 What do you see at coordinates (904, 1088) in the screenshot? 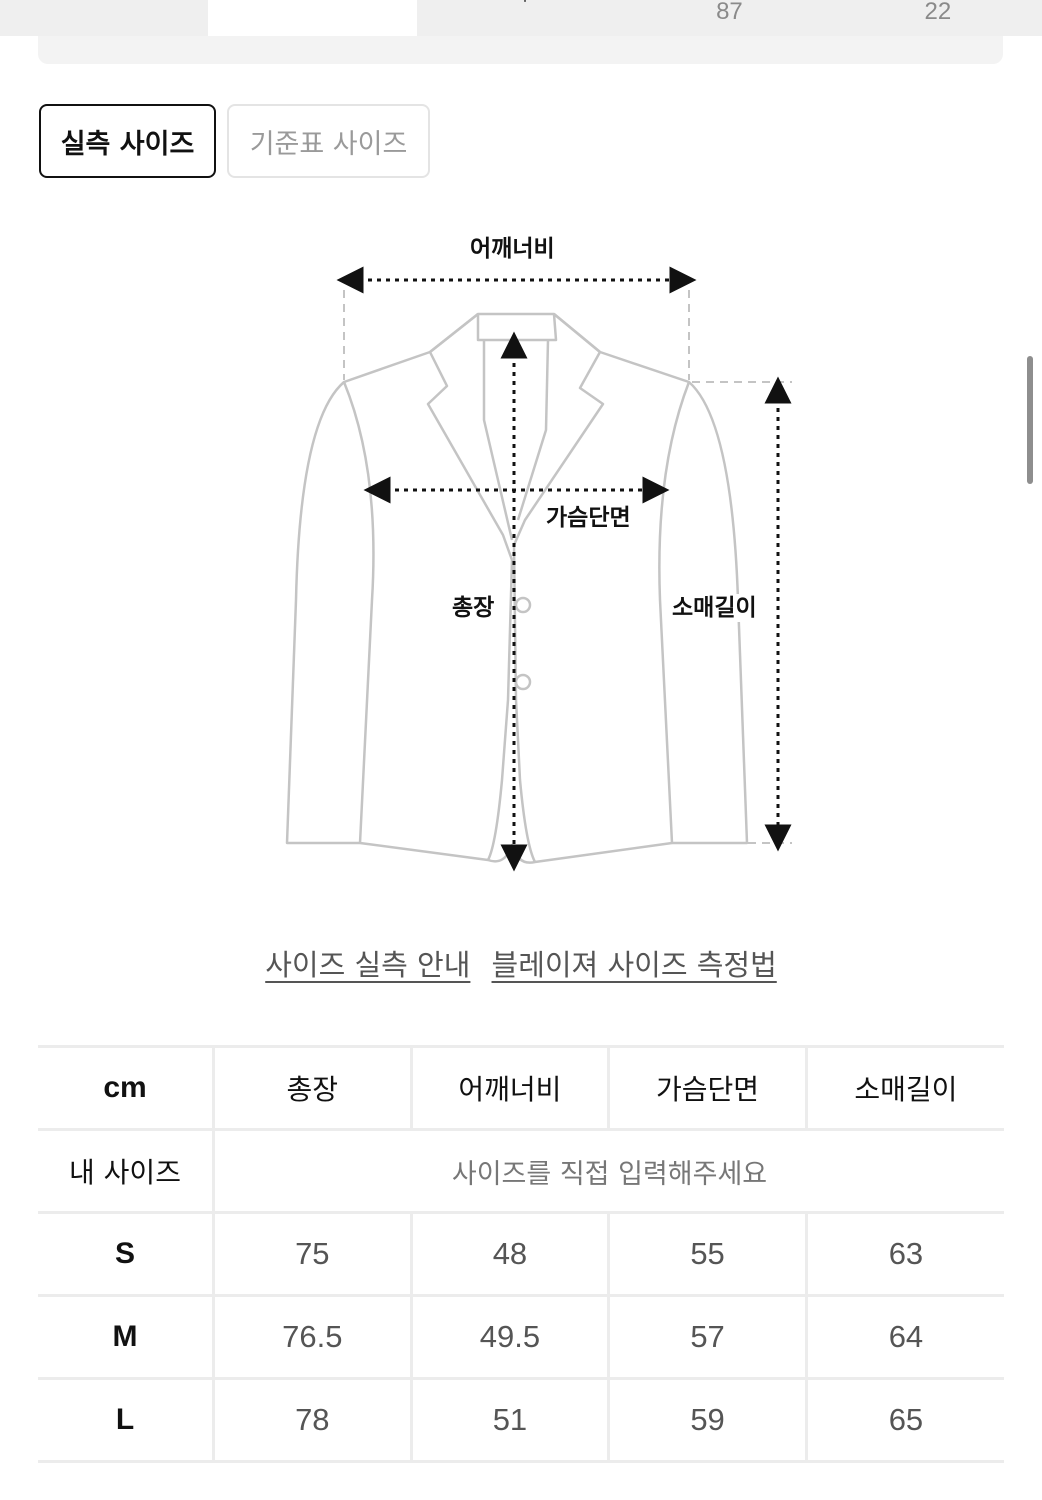
I see `column-header: 소매길이` at bounding box center [904, 1088].